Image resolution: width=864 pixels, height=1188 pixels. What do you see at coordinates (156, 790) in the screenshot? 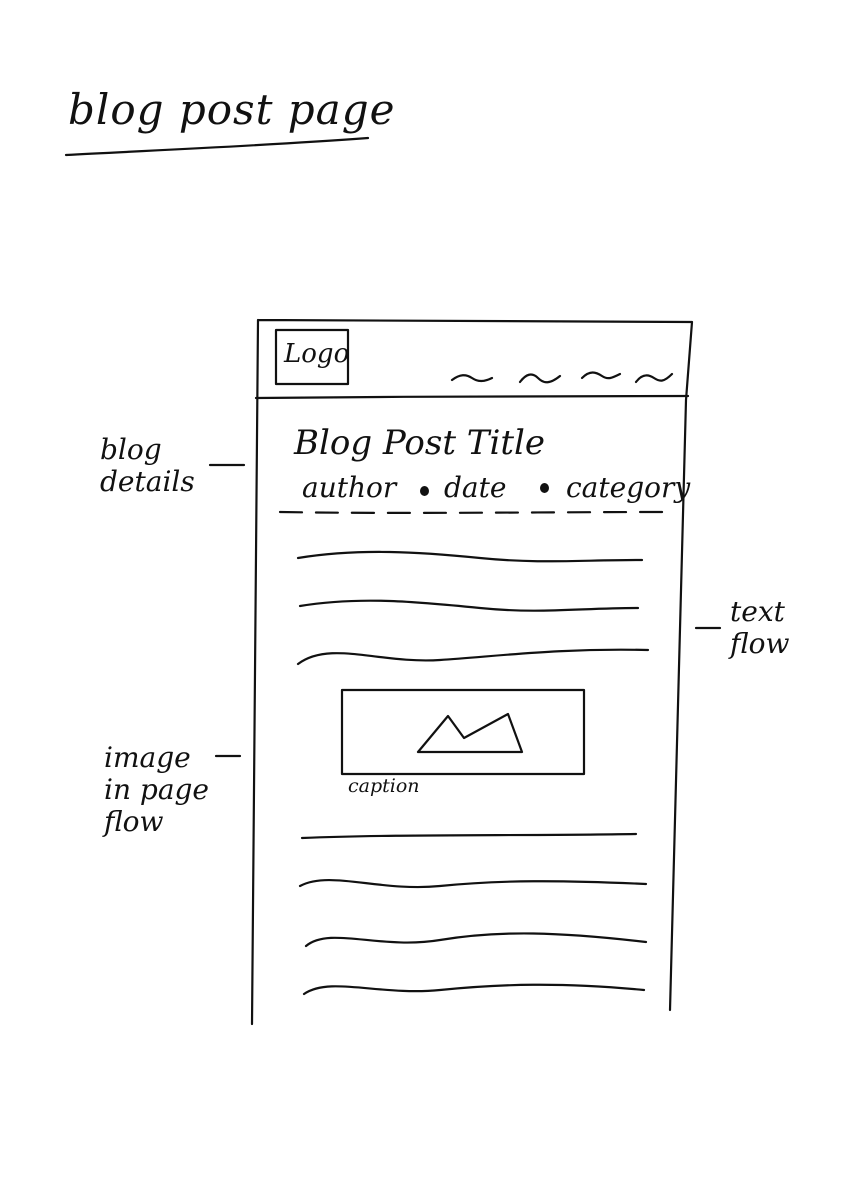
I see `annotation-image-in-page-flow: image in page flow` at bounding box center [156, 790].